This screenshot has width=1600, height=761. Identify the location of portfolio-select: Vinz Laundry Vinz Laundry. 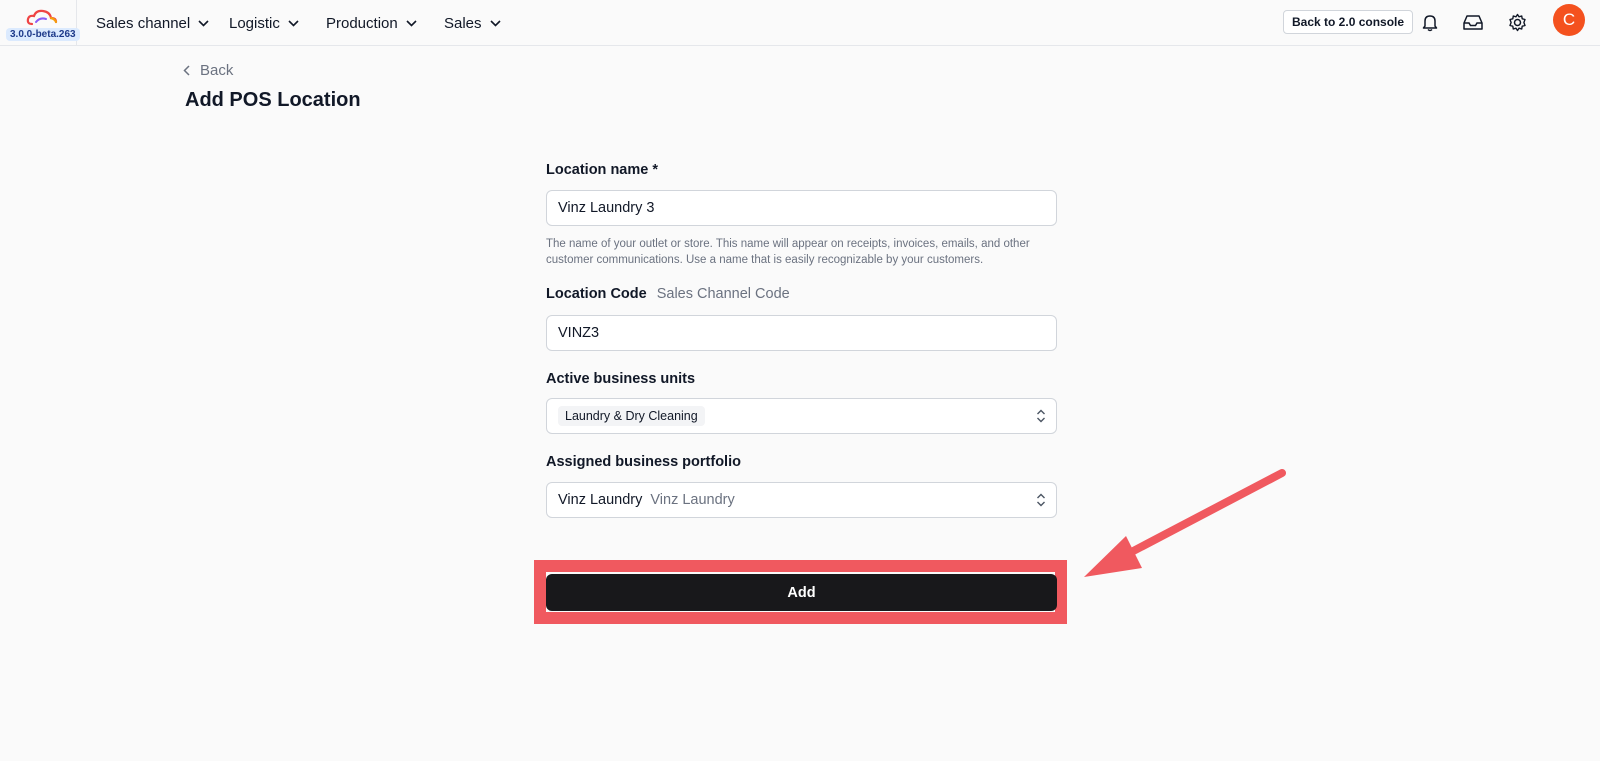
(801, 500).